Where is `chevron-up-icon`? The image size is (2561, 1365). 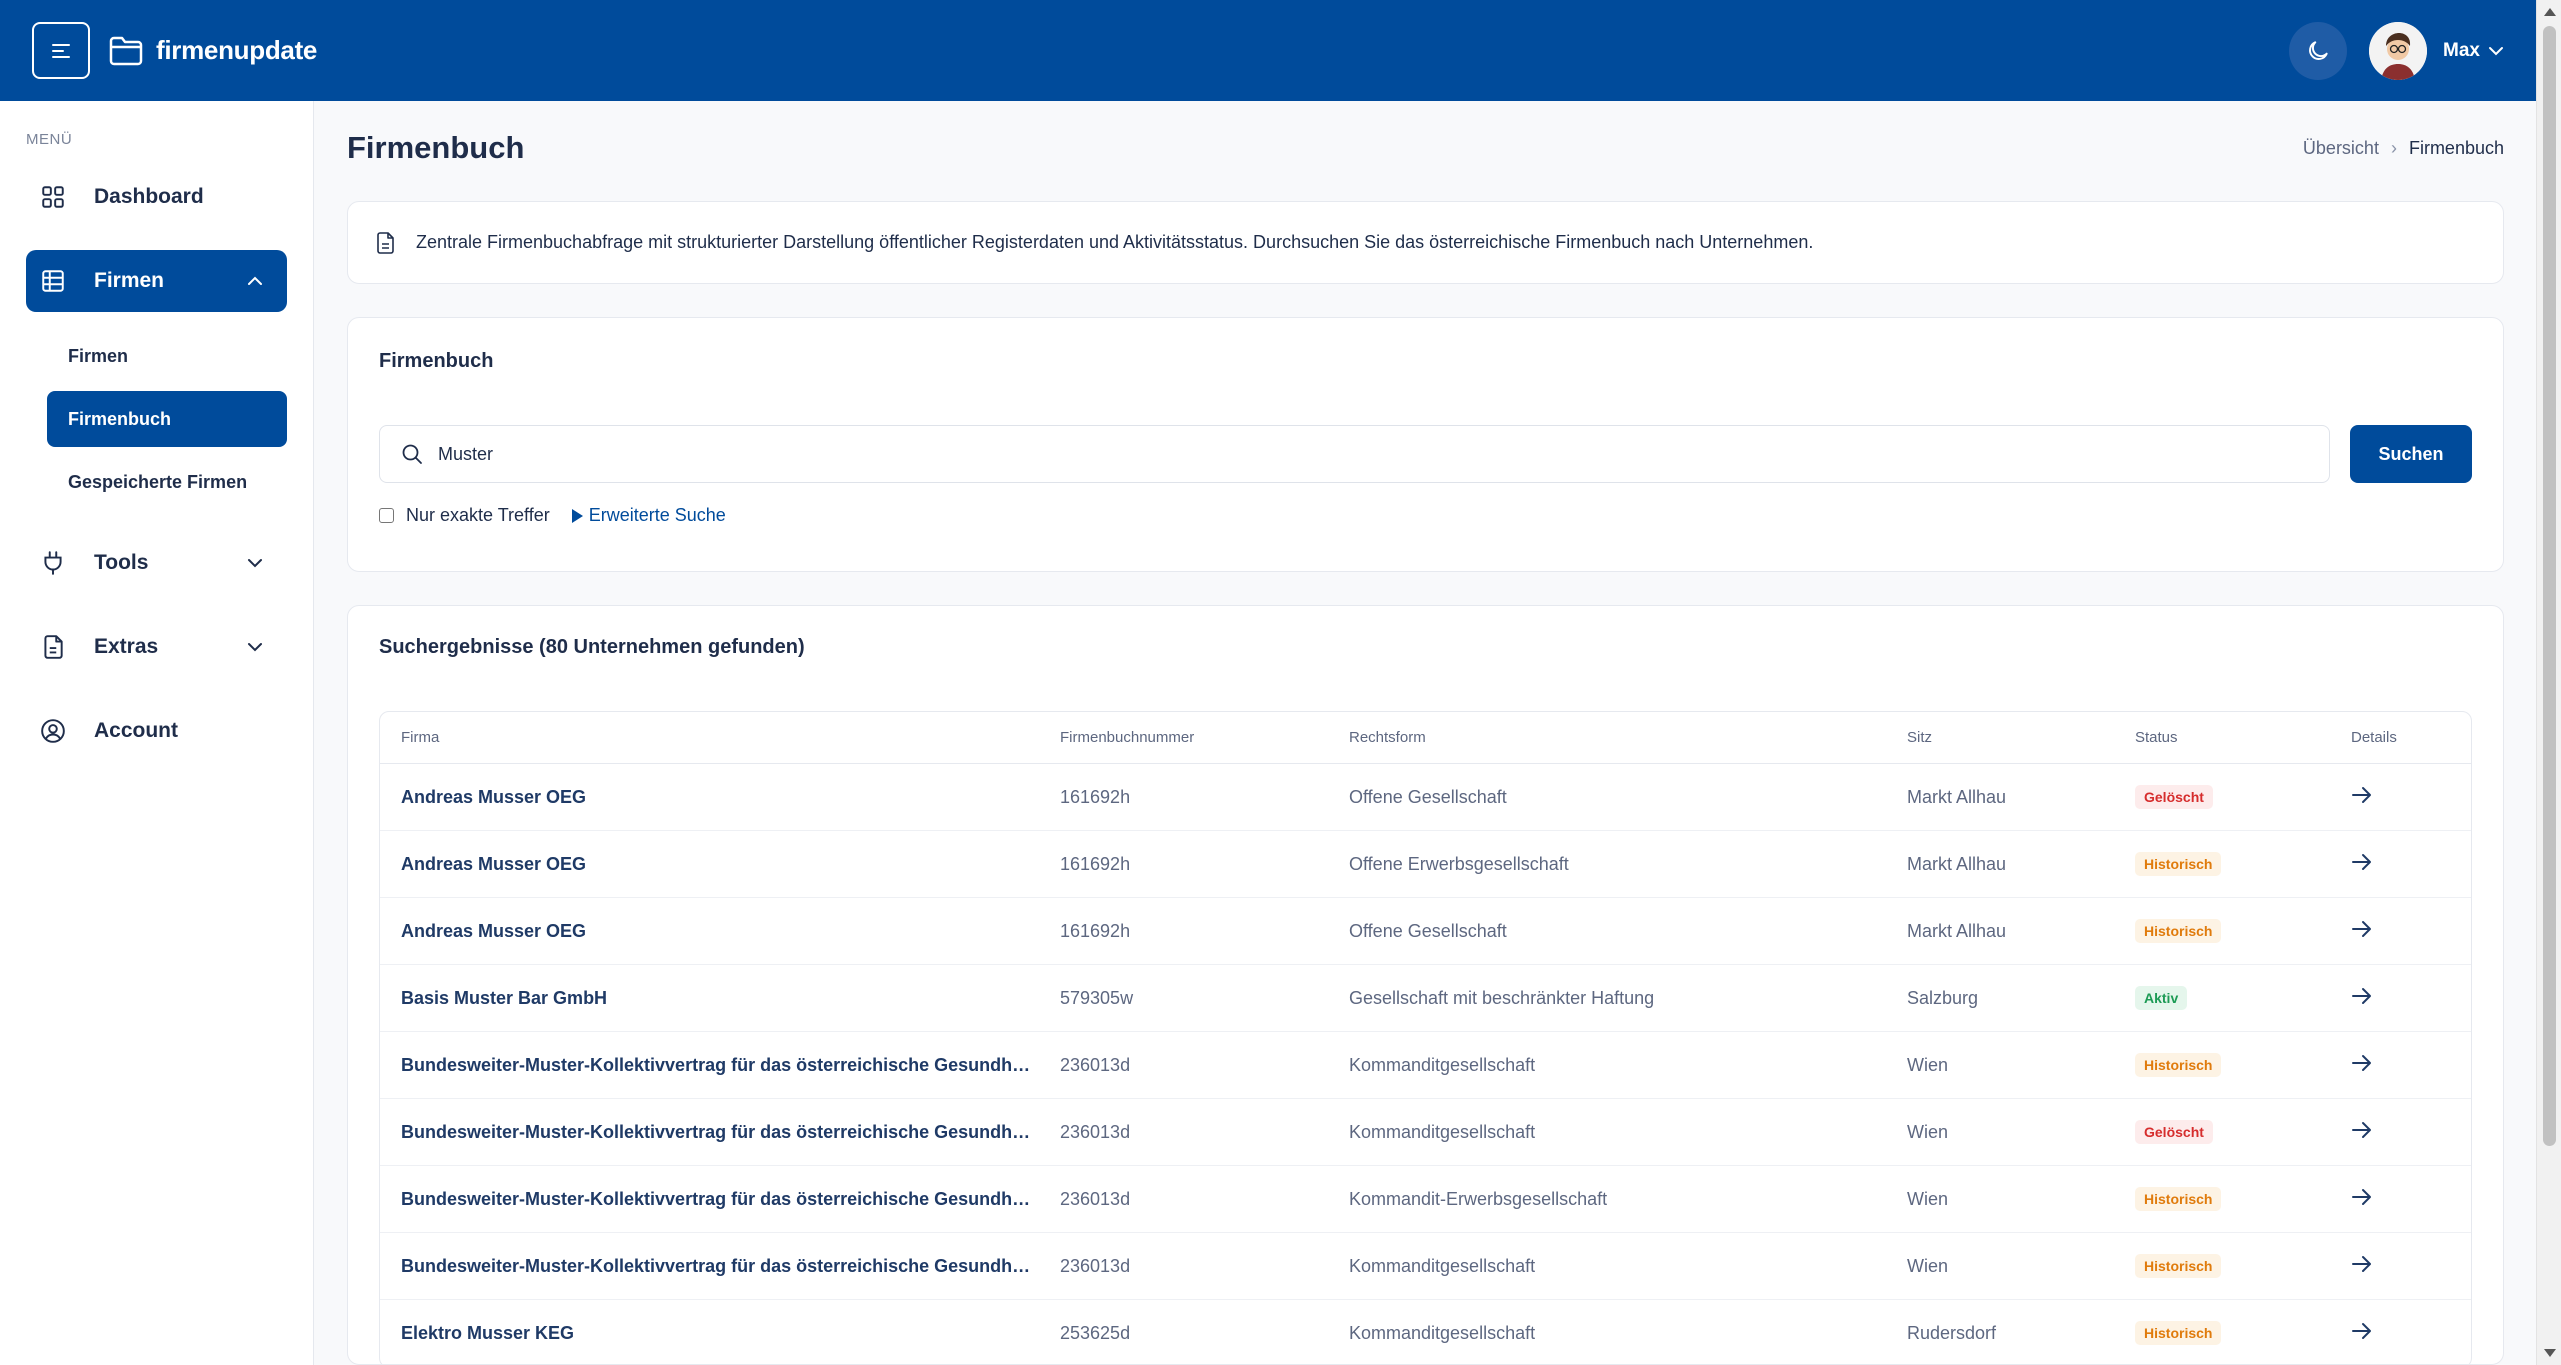 chevron-up-icon is located at coordinates (255, 280).